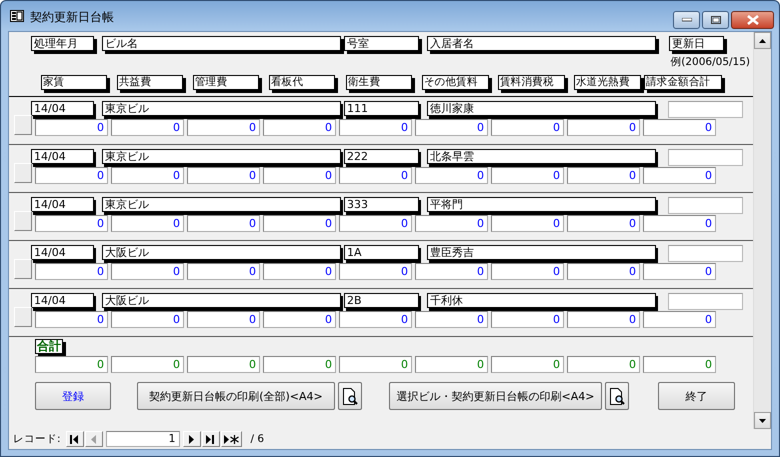 Image resolution: width=780 pixels, height=457 pixels. Describe the element at coordinates (541, 300) in the screenshot. I see `tenant-field: 千利休` at that location.